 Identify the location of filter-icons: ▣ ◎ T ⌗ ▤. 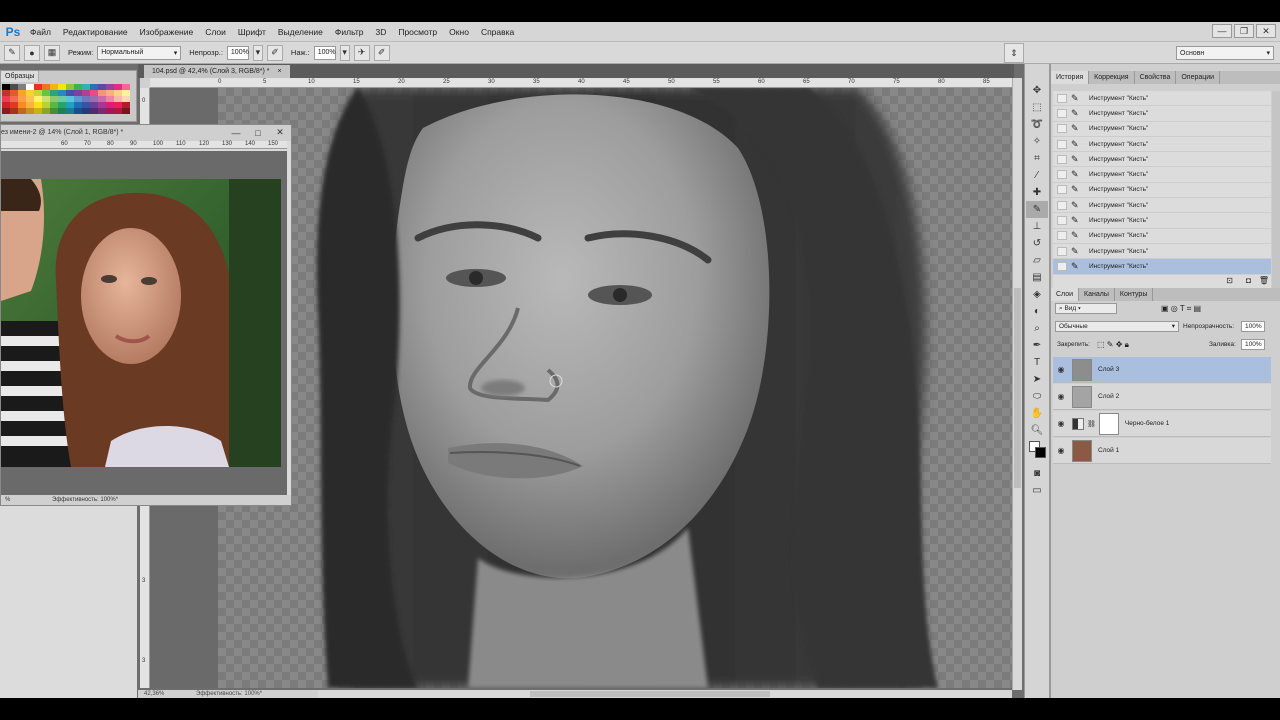
(1181, 309).